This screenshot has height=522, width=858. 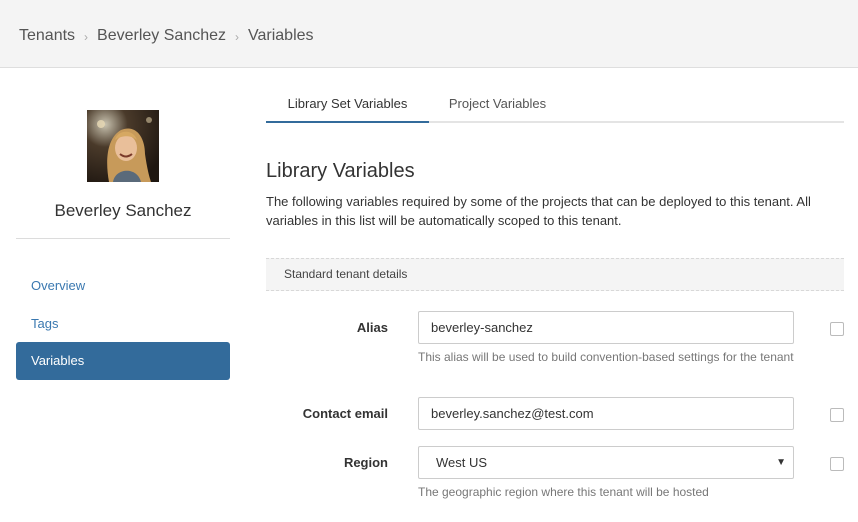 I want to click on sidebar-item-overview: Overview, so click(x=123, y=286).